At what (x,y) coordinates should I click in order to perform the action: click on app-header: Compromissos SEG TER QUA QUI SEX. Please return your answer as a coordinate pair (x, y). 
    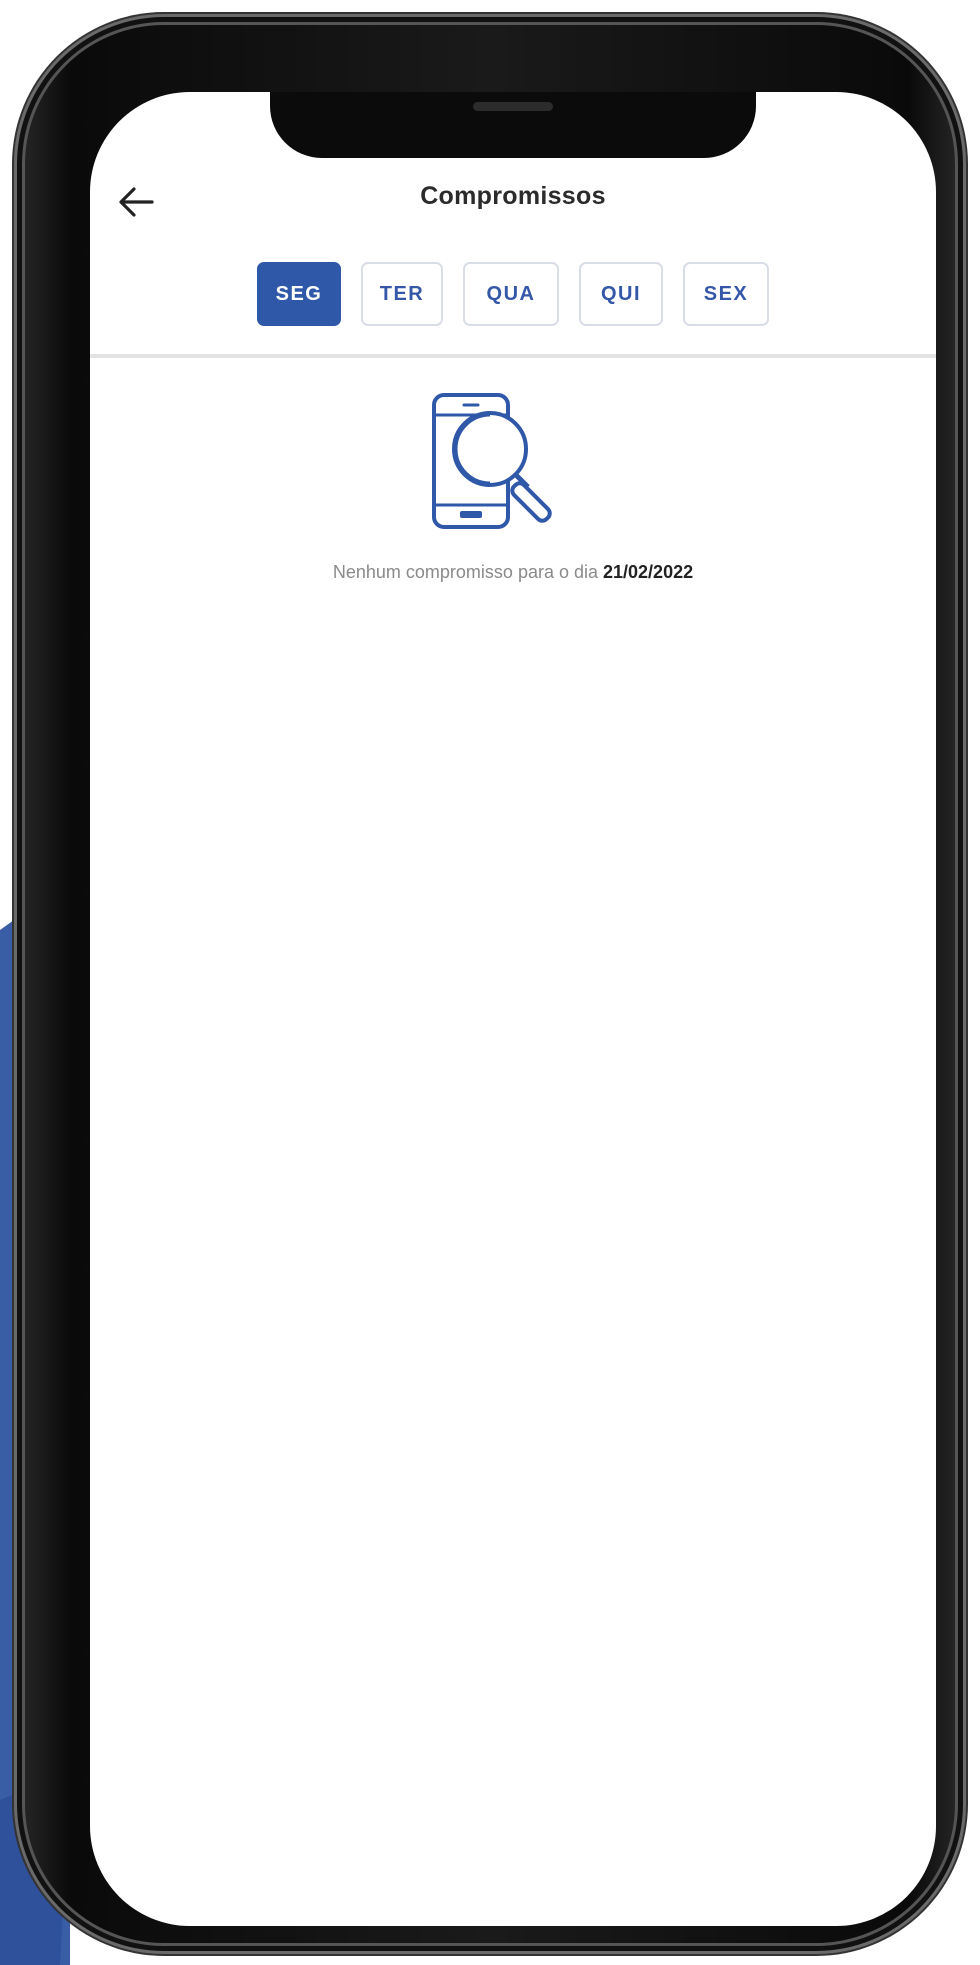
    Looking at the image, I should click on (513, 225).